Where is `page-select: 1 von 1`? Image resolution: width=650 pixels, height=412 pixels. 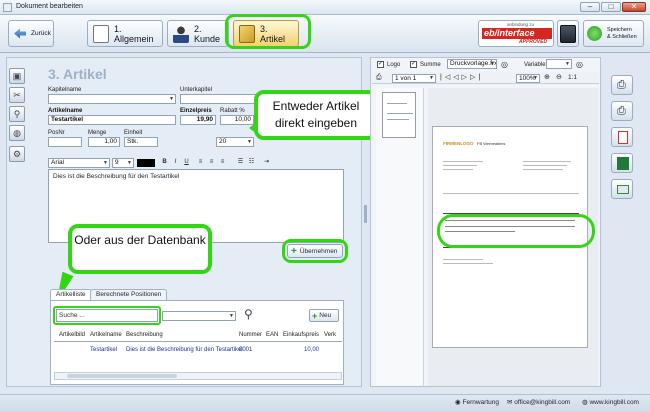
page-select: 1 von 1 is located at coordinates (414, 78).